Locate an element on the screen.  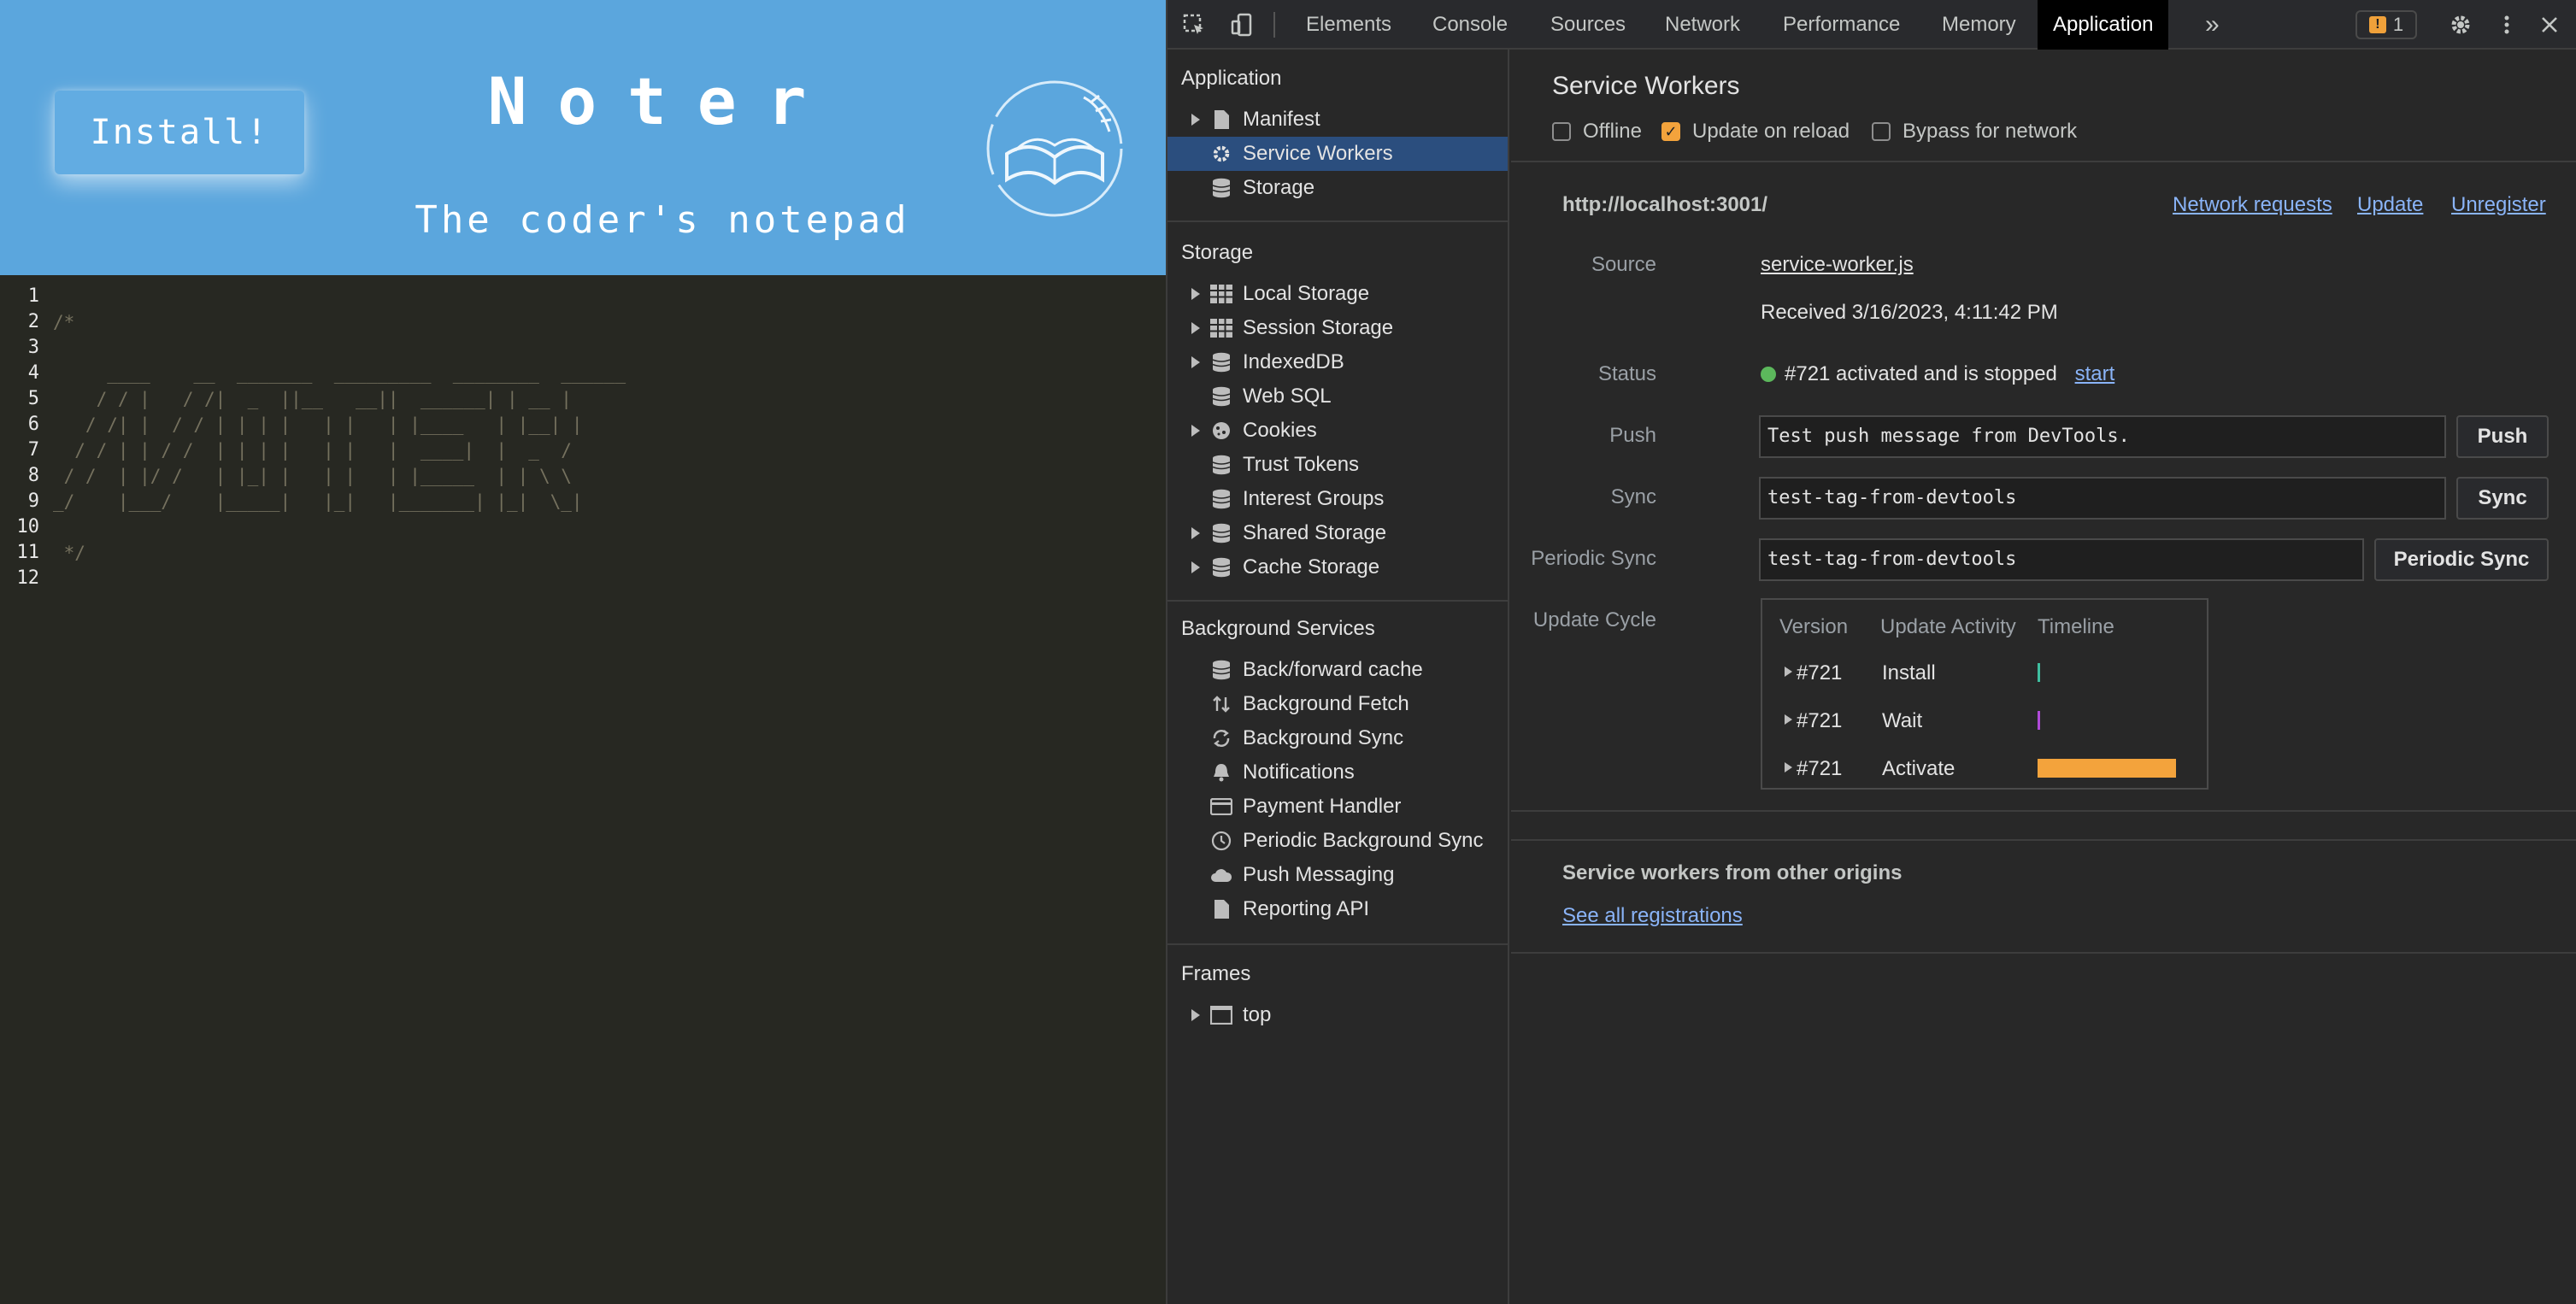
file-icon is located at coordinates (1221, 120).